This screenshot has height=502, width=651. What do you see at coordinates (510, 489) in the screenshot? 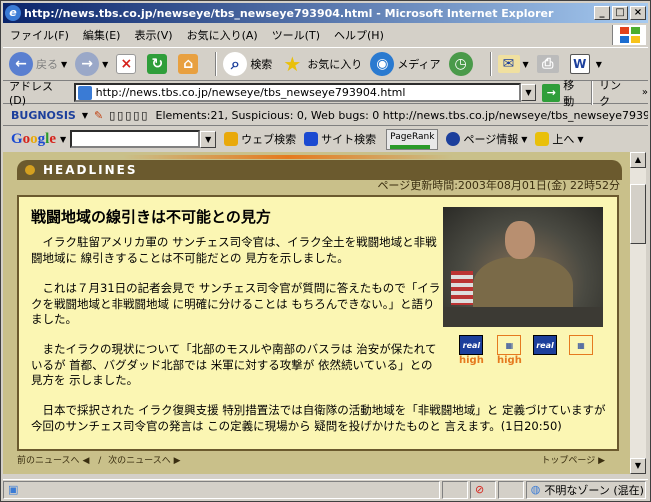
I see `status-secure` at bounding box center [510, 489].